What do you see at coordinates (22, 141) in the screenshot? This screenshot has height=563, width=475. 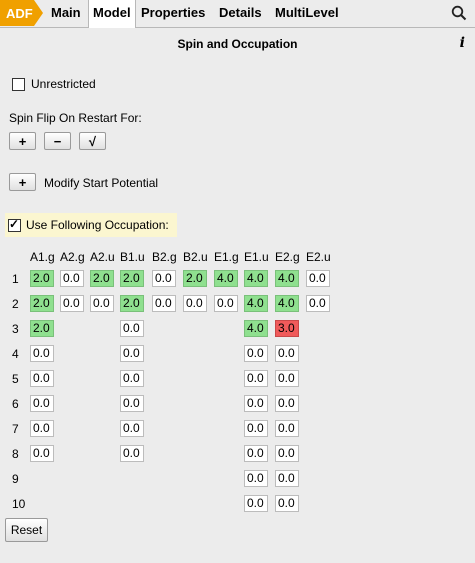 I see `spin-flip-add-button: +` at bounding box center [22, 141].